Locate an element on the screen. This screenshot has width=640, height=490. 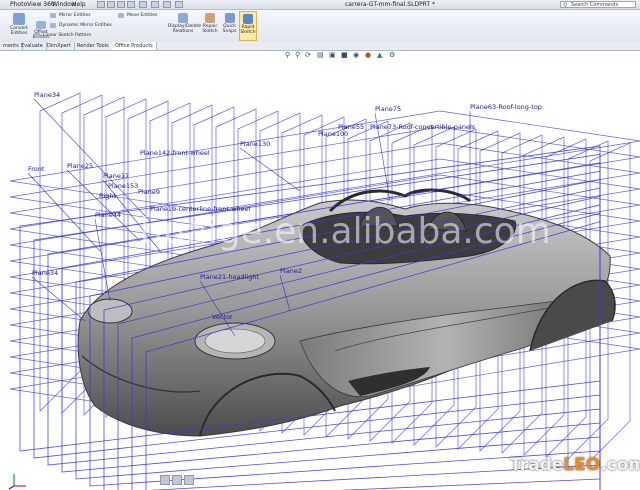
quick-snaps-icon is located at coordinates (229, 18).